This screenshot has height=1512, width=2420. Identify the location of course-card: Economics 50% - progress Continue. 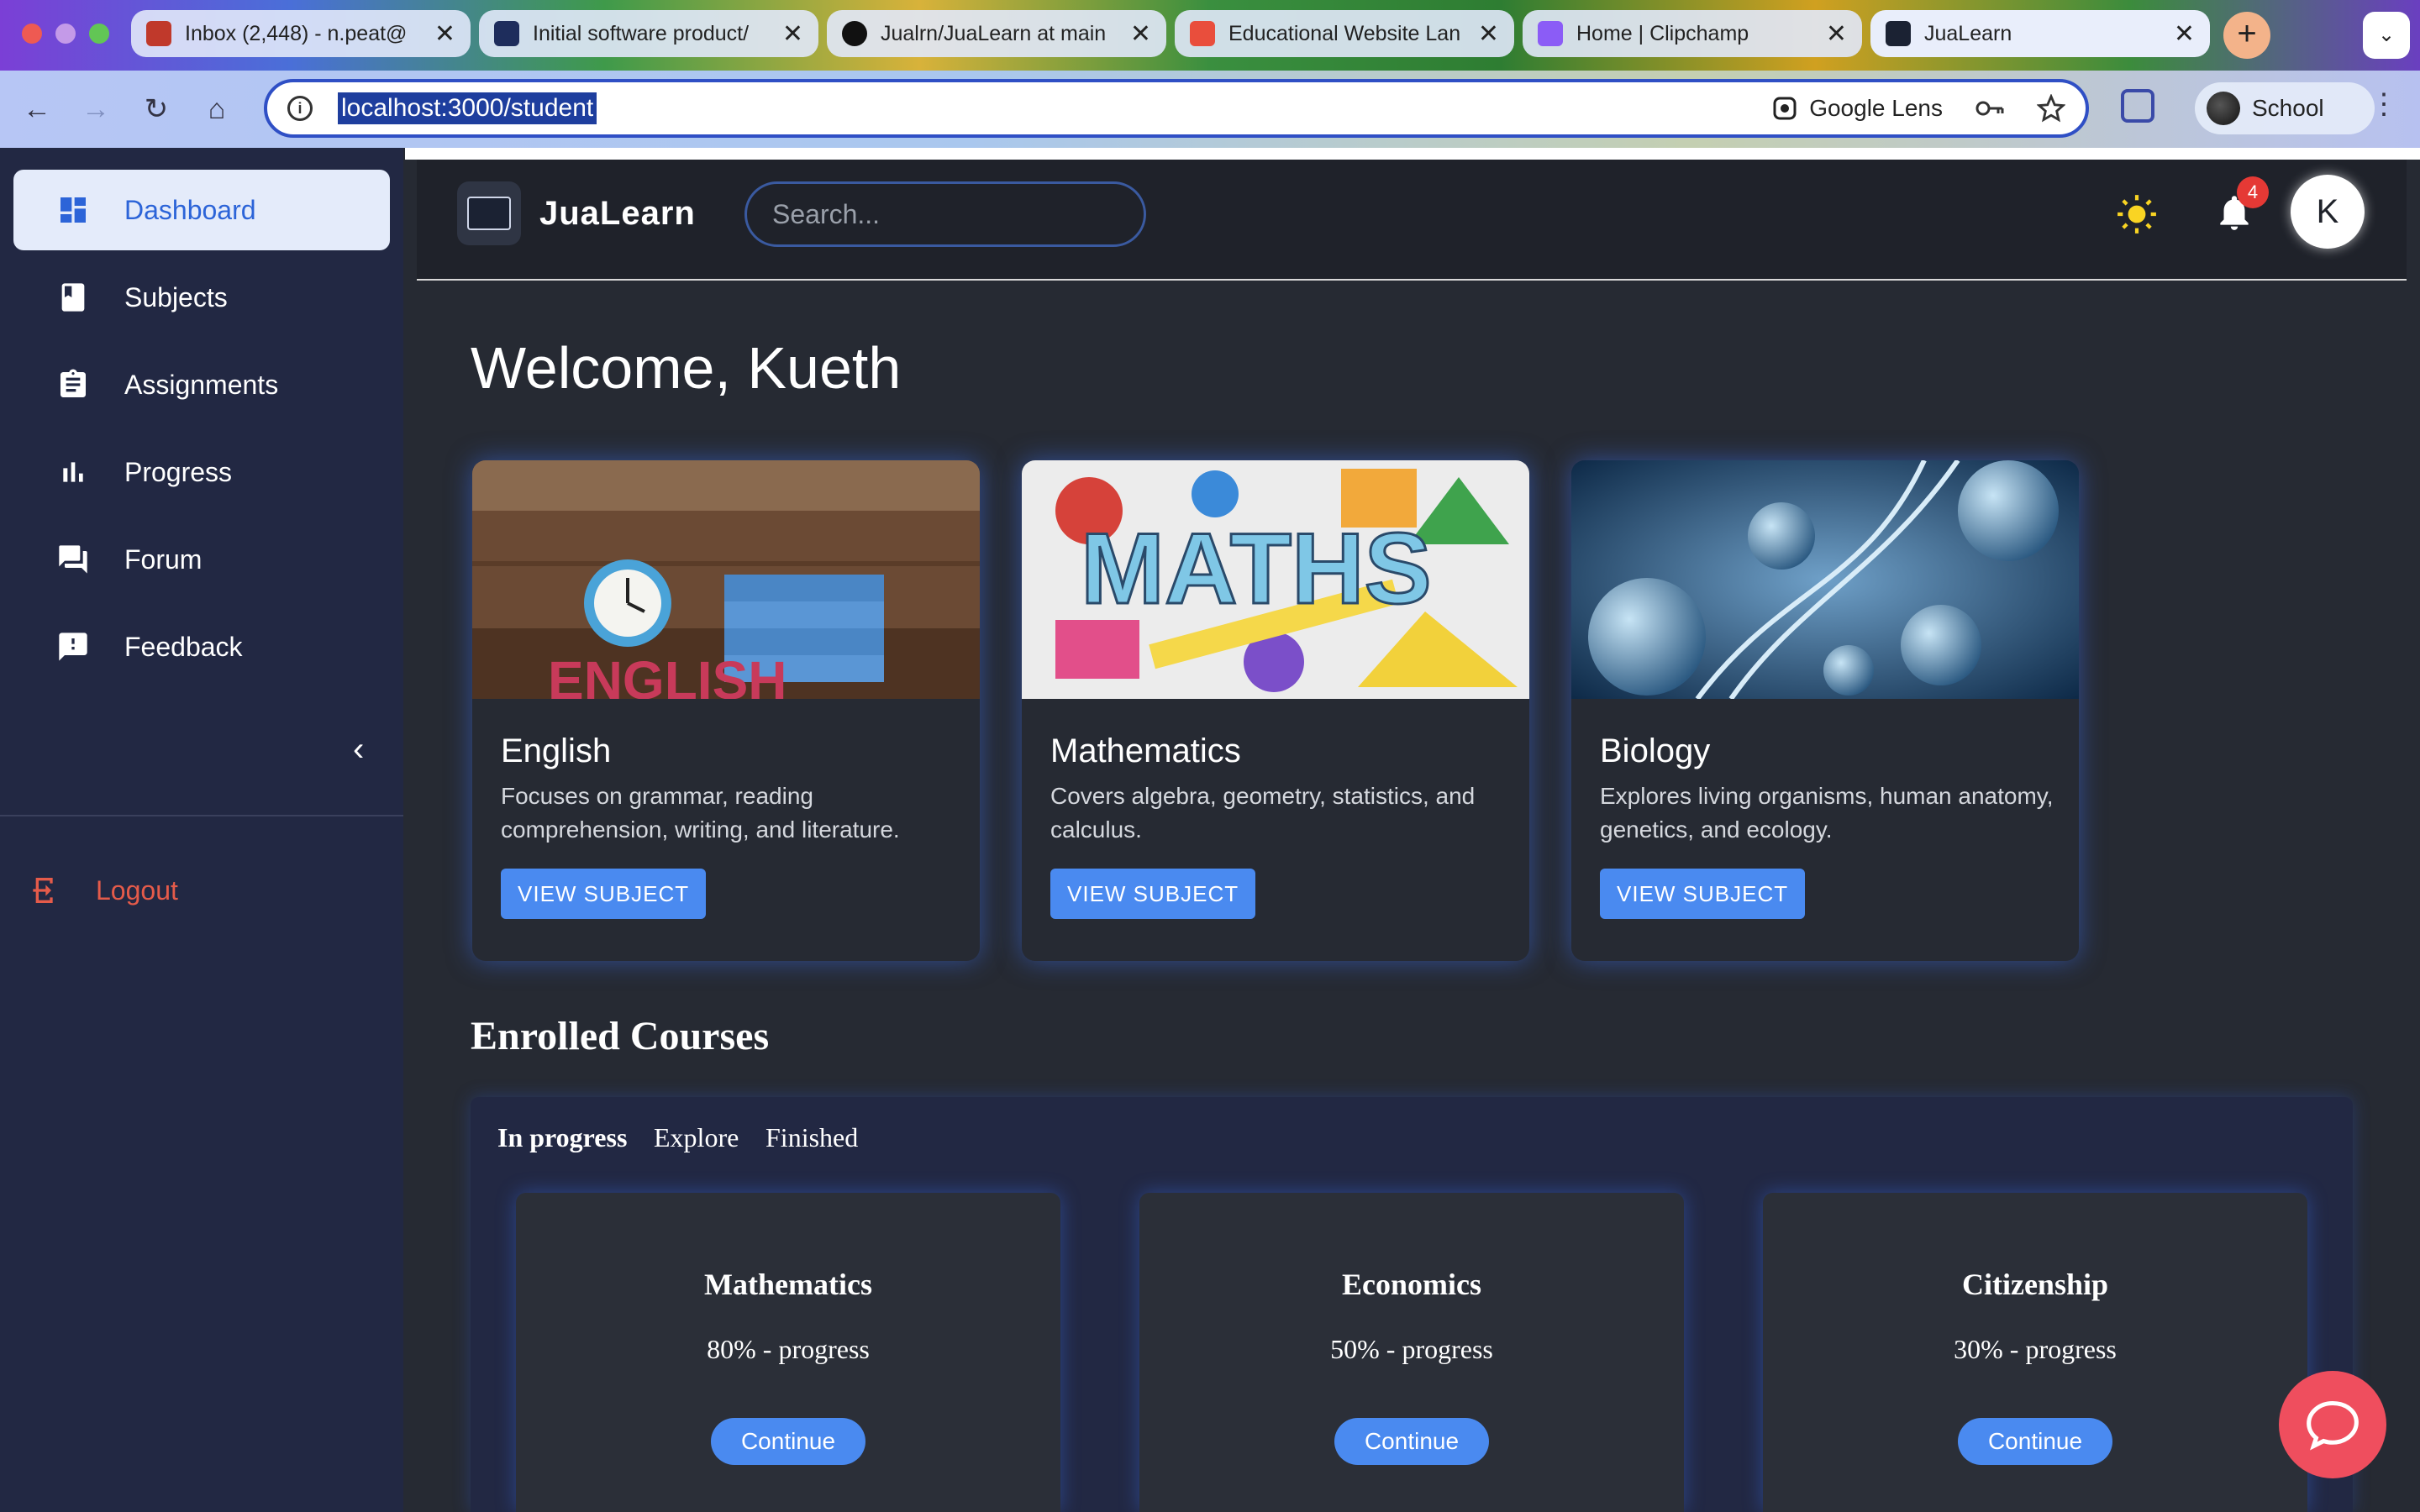
(1411, 1352).